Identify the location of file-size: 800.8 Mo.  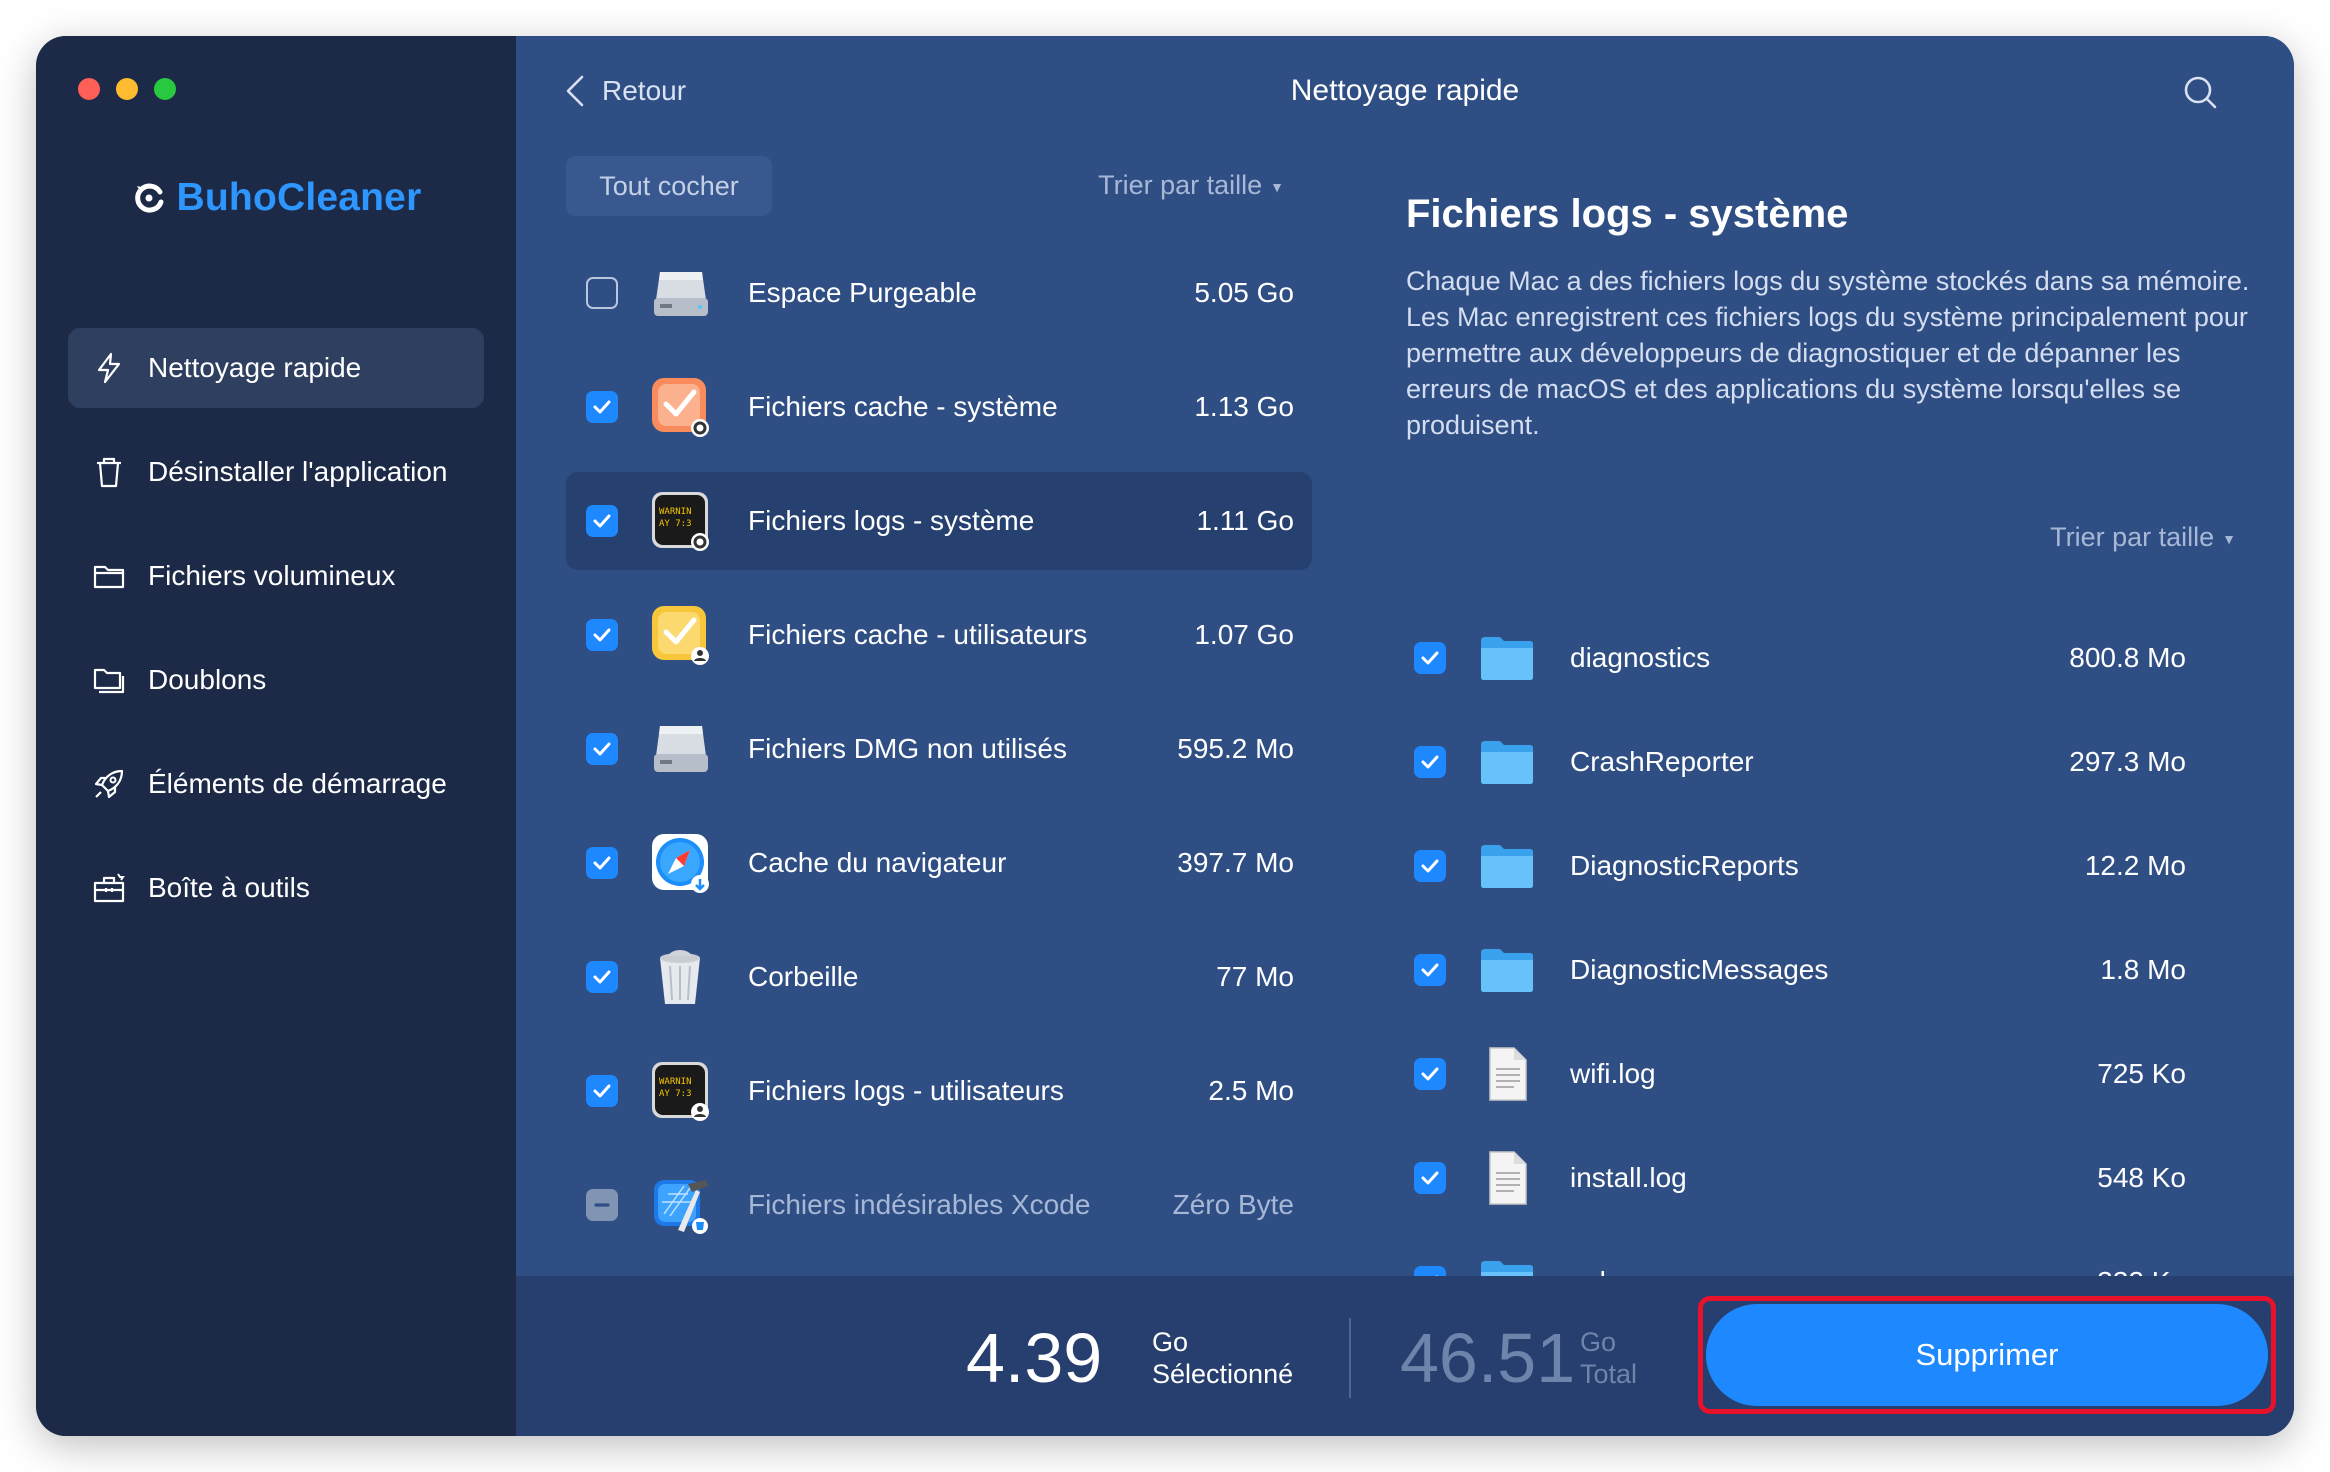
(2127, 657).